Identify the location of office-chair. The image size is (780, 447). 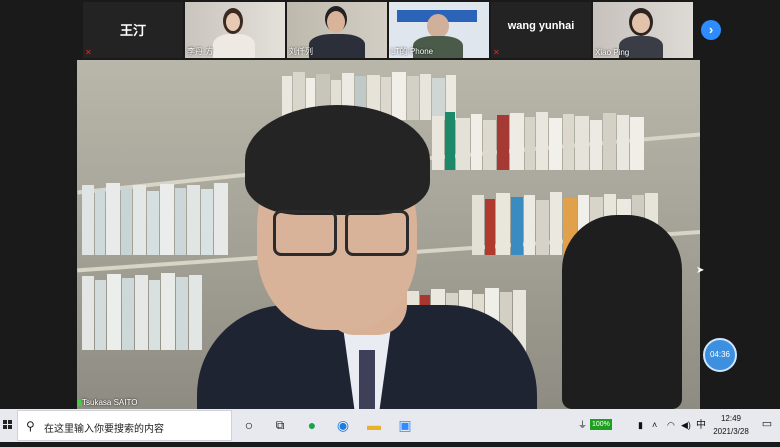
(622, 312).